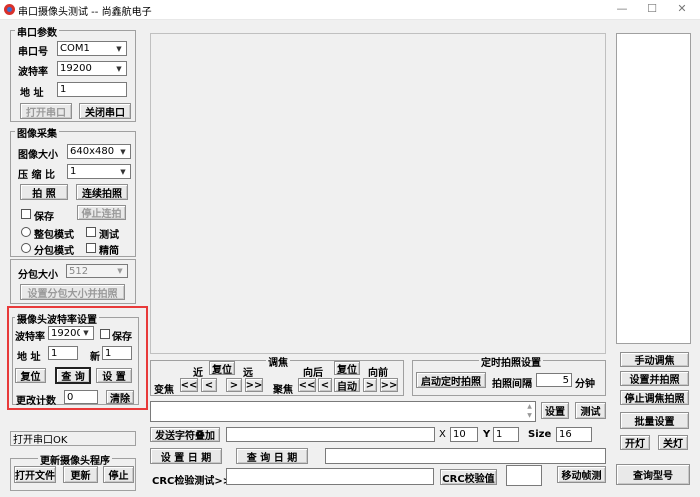  What do you see at coordinates (99, 171) in the screenshot?
I see `compress-select: 1 ▼` at bounding box center [99, 171].